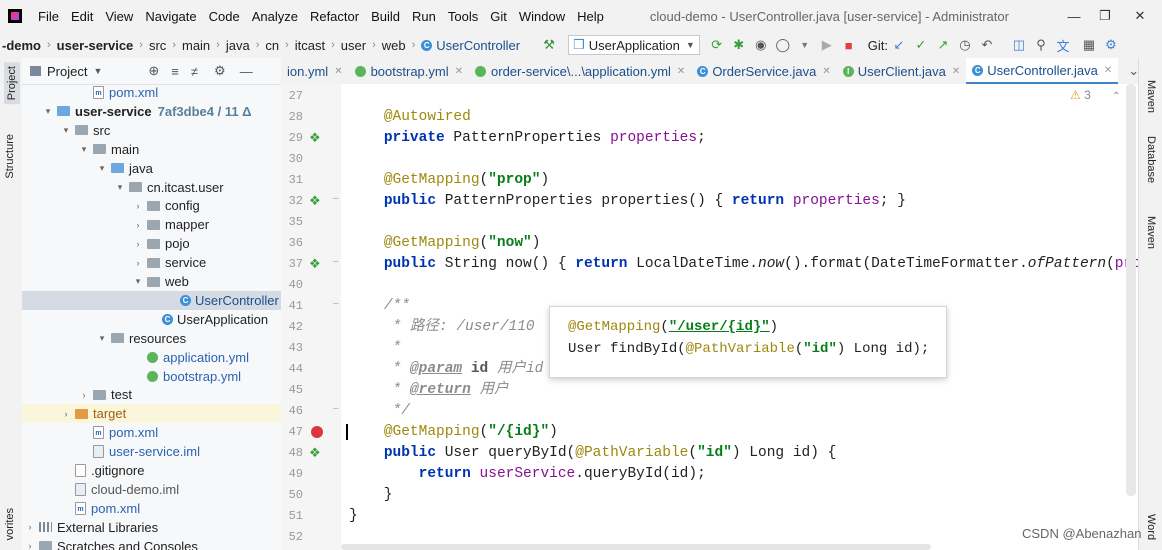 Image resolution: width=1162 pixels, height=550 pixels. I want to click on tree-item: bootstrap.yml, so click(151, 376).